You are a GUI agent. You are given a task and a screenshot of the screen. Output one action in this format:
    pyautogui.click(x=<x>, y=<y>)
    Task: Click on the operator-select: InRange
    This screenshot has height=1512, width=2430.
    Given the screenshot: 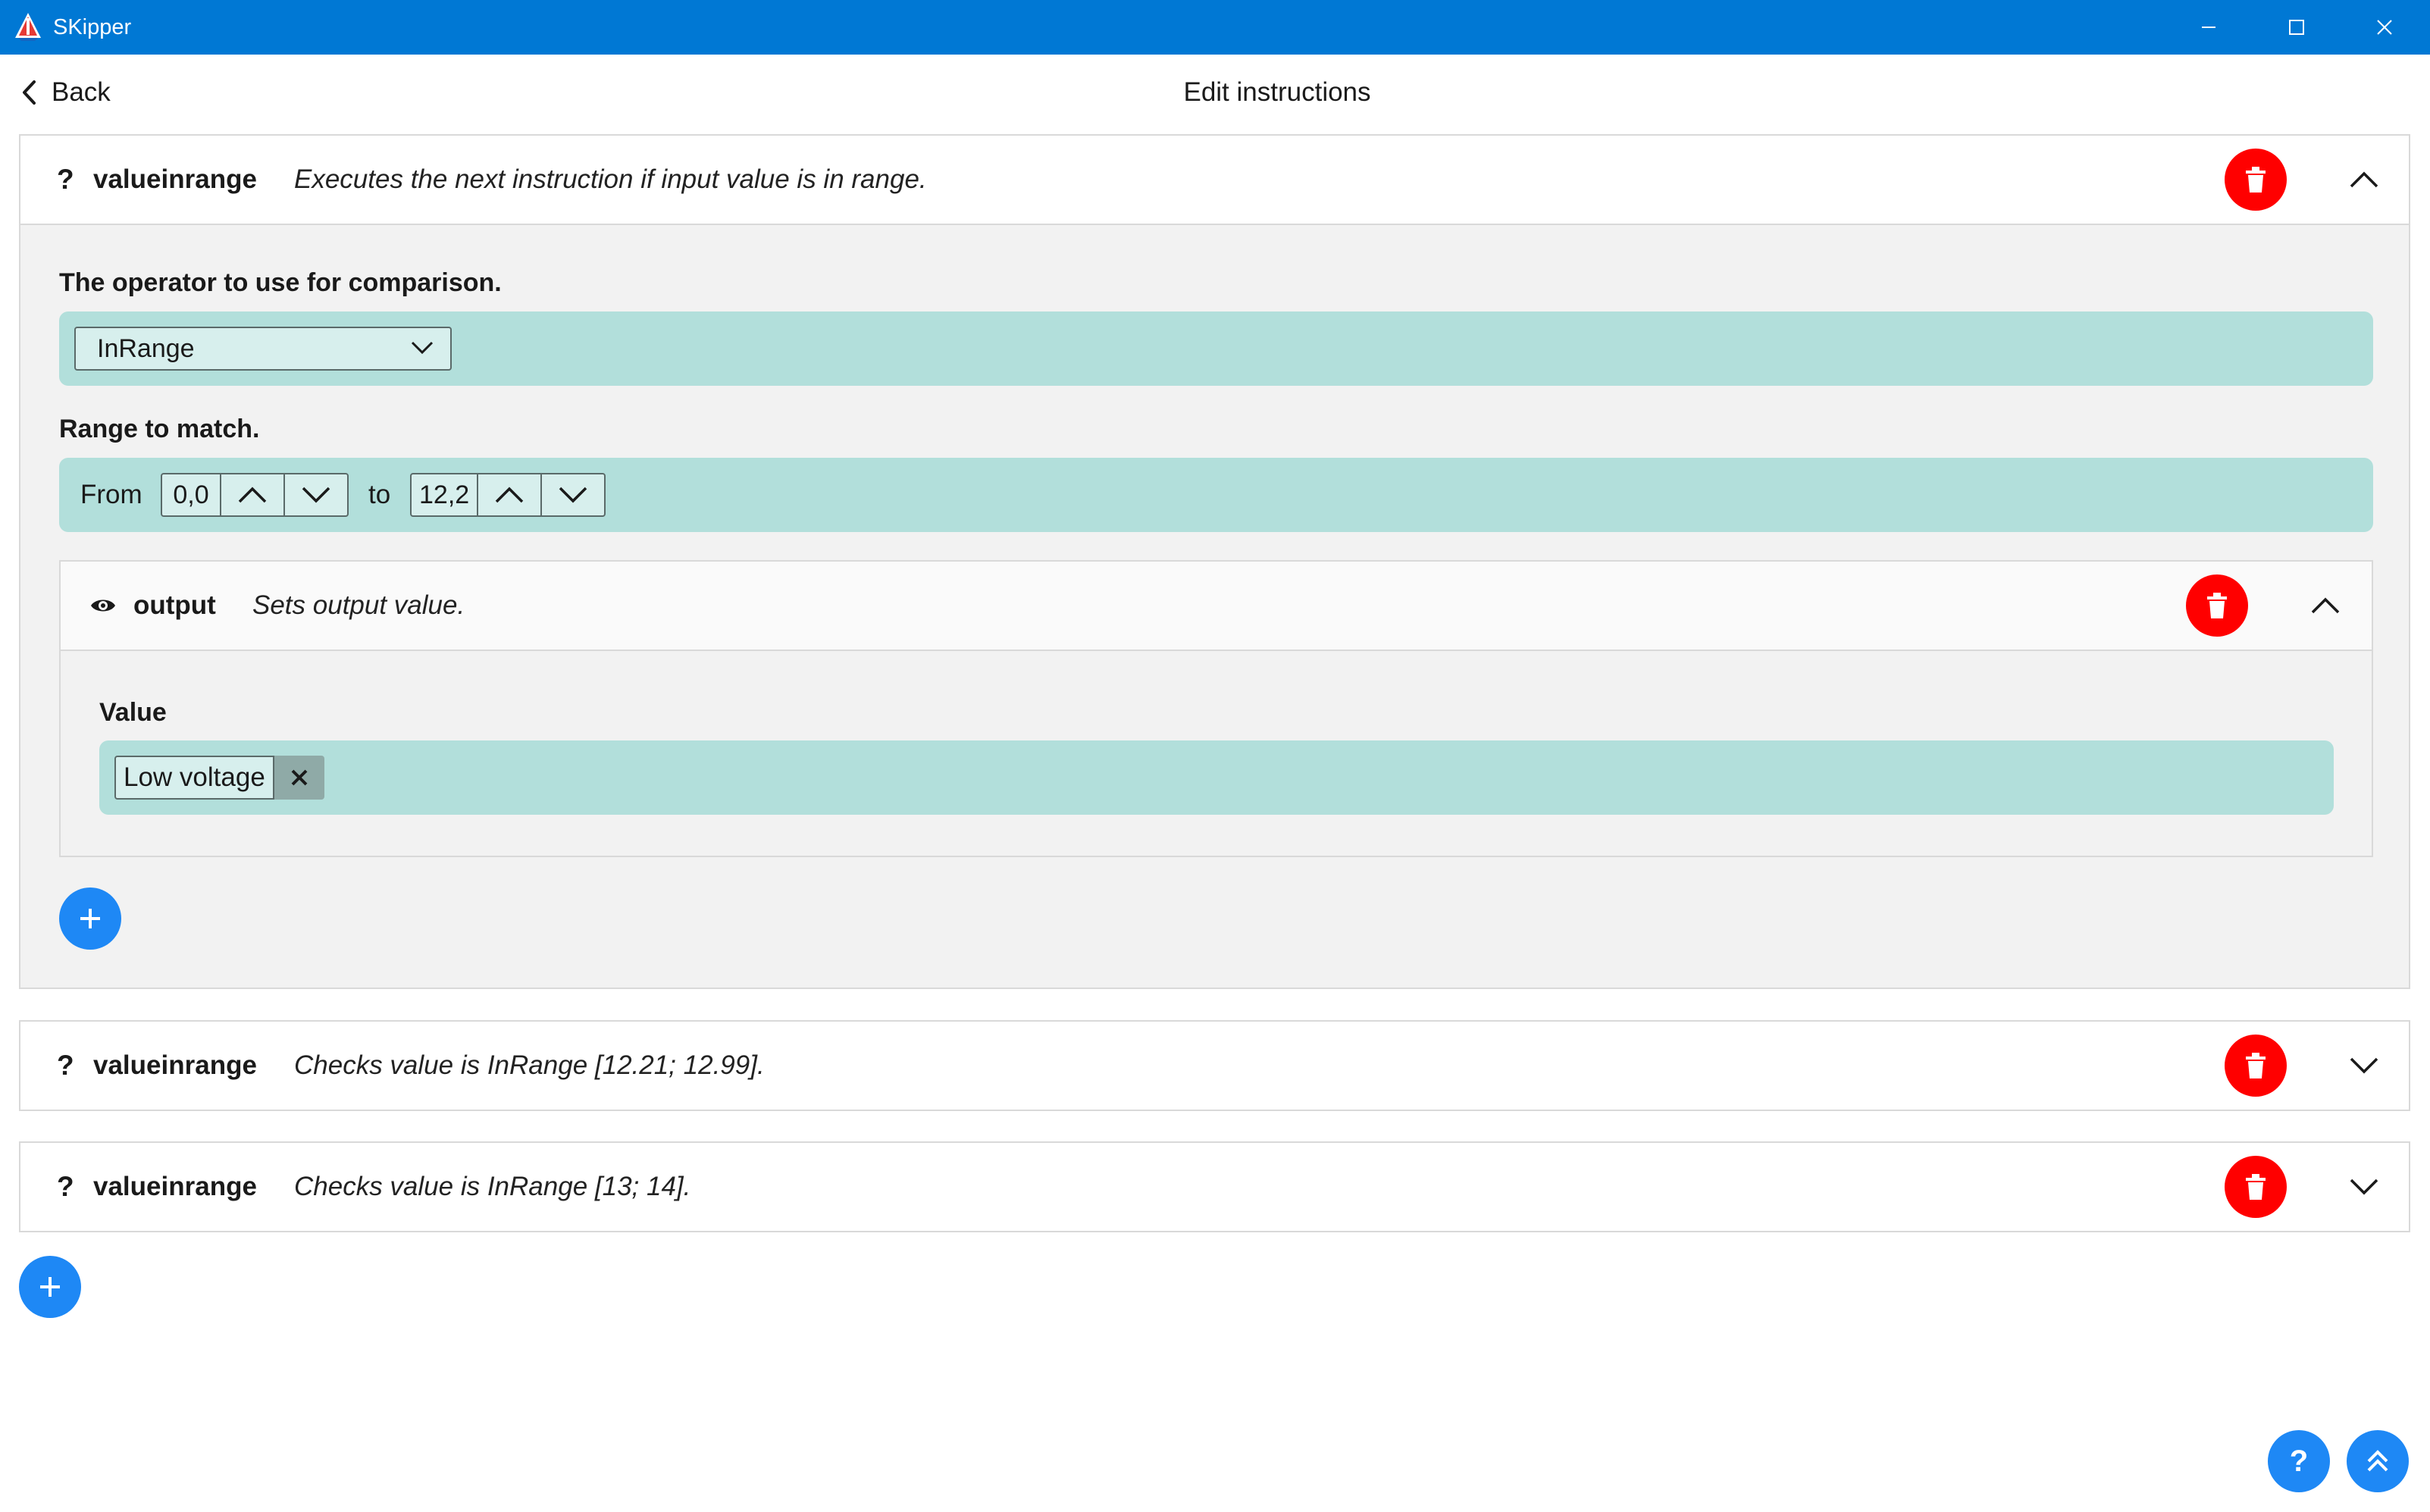 What is the action you would take?
    pyautogui.click(x=263, y=349)
    